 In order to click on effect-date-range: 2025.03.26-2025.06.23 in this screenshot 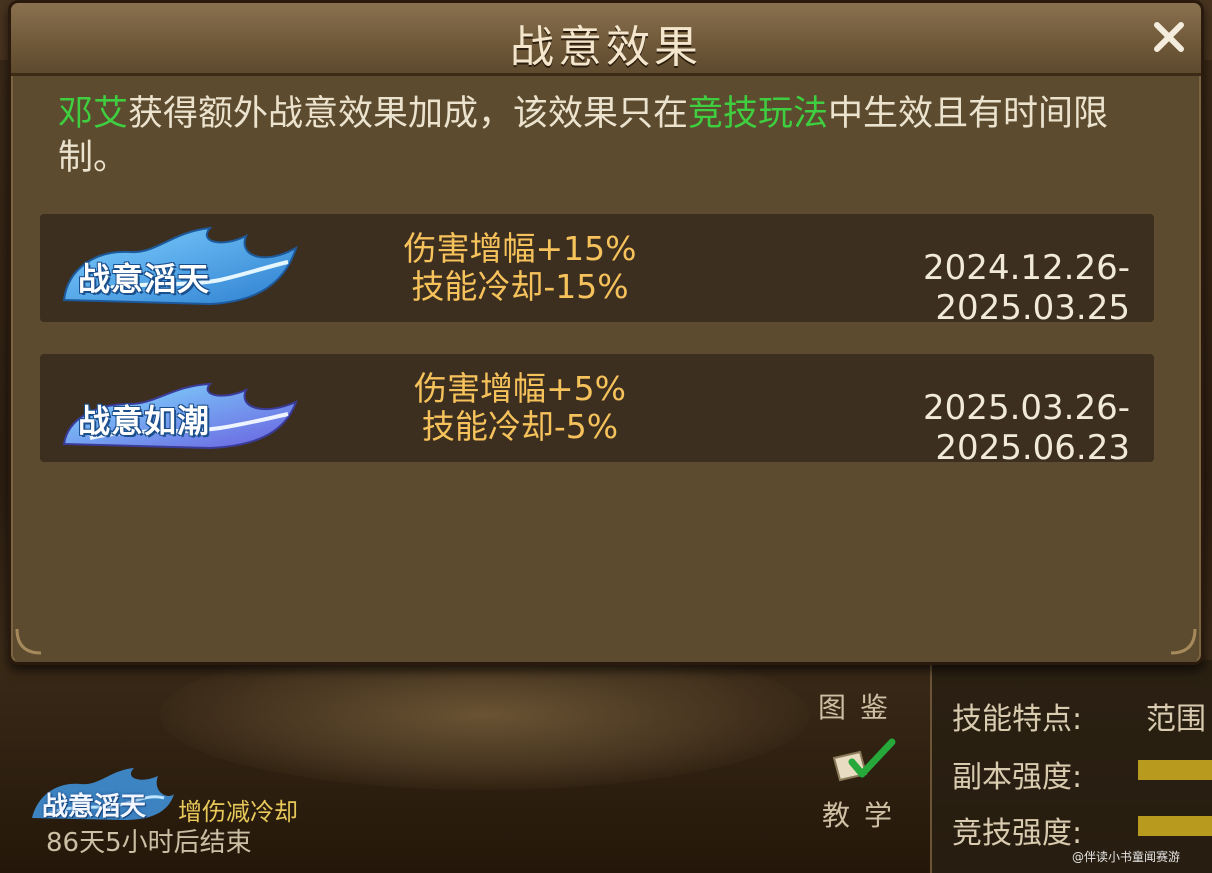, I will do `click(1026, 428)`.